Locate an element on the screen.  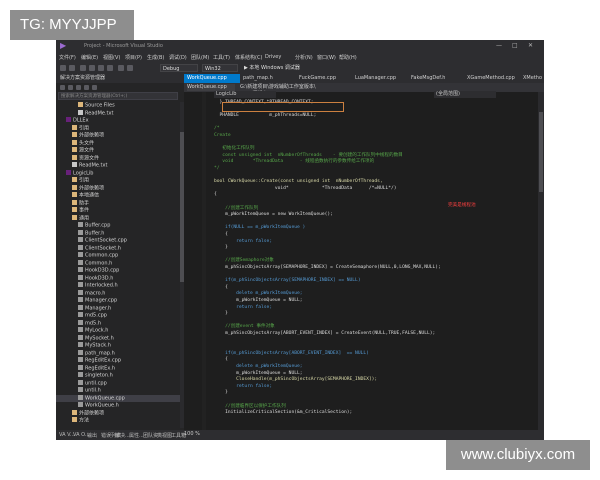
document-tab: FakeMsgDef.h is located at coordinates (436, 78).